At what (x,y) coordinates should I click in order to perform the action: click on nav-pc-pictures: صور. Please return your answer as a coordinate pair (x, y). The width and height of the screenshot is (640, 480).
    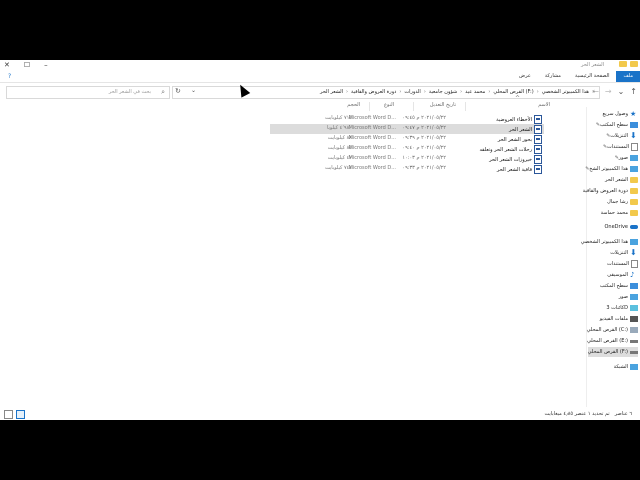
    Looking at the image, I should click on (628, 297).